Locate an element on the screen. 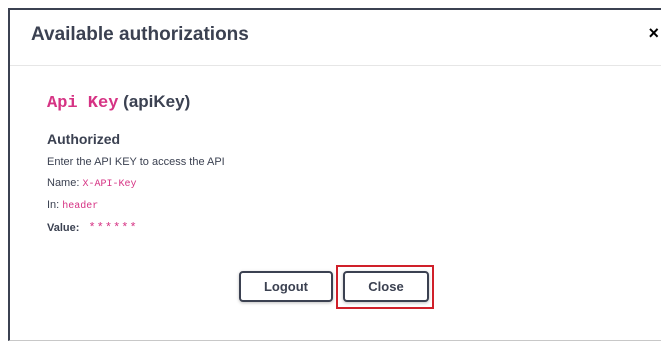  close-icon: × is located at coordinates (653, 33).